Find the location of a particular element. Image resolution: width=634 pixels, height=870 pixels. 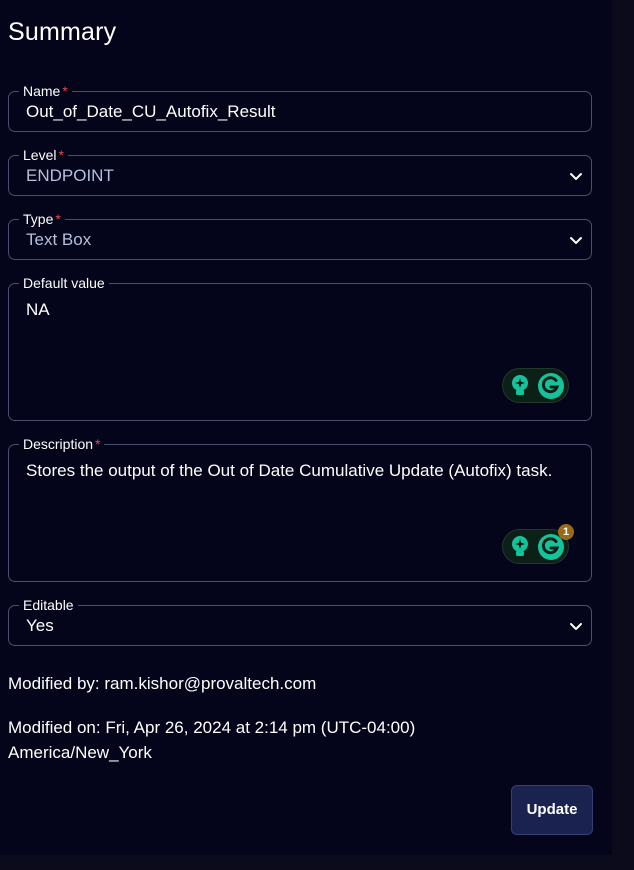

type-label: Type * is located at coordinates (42, 219).